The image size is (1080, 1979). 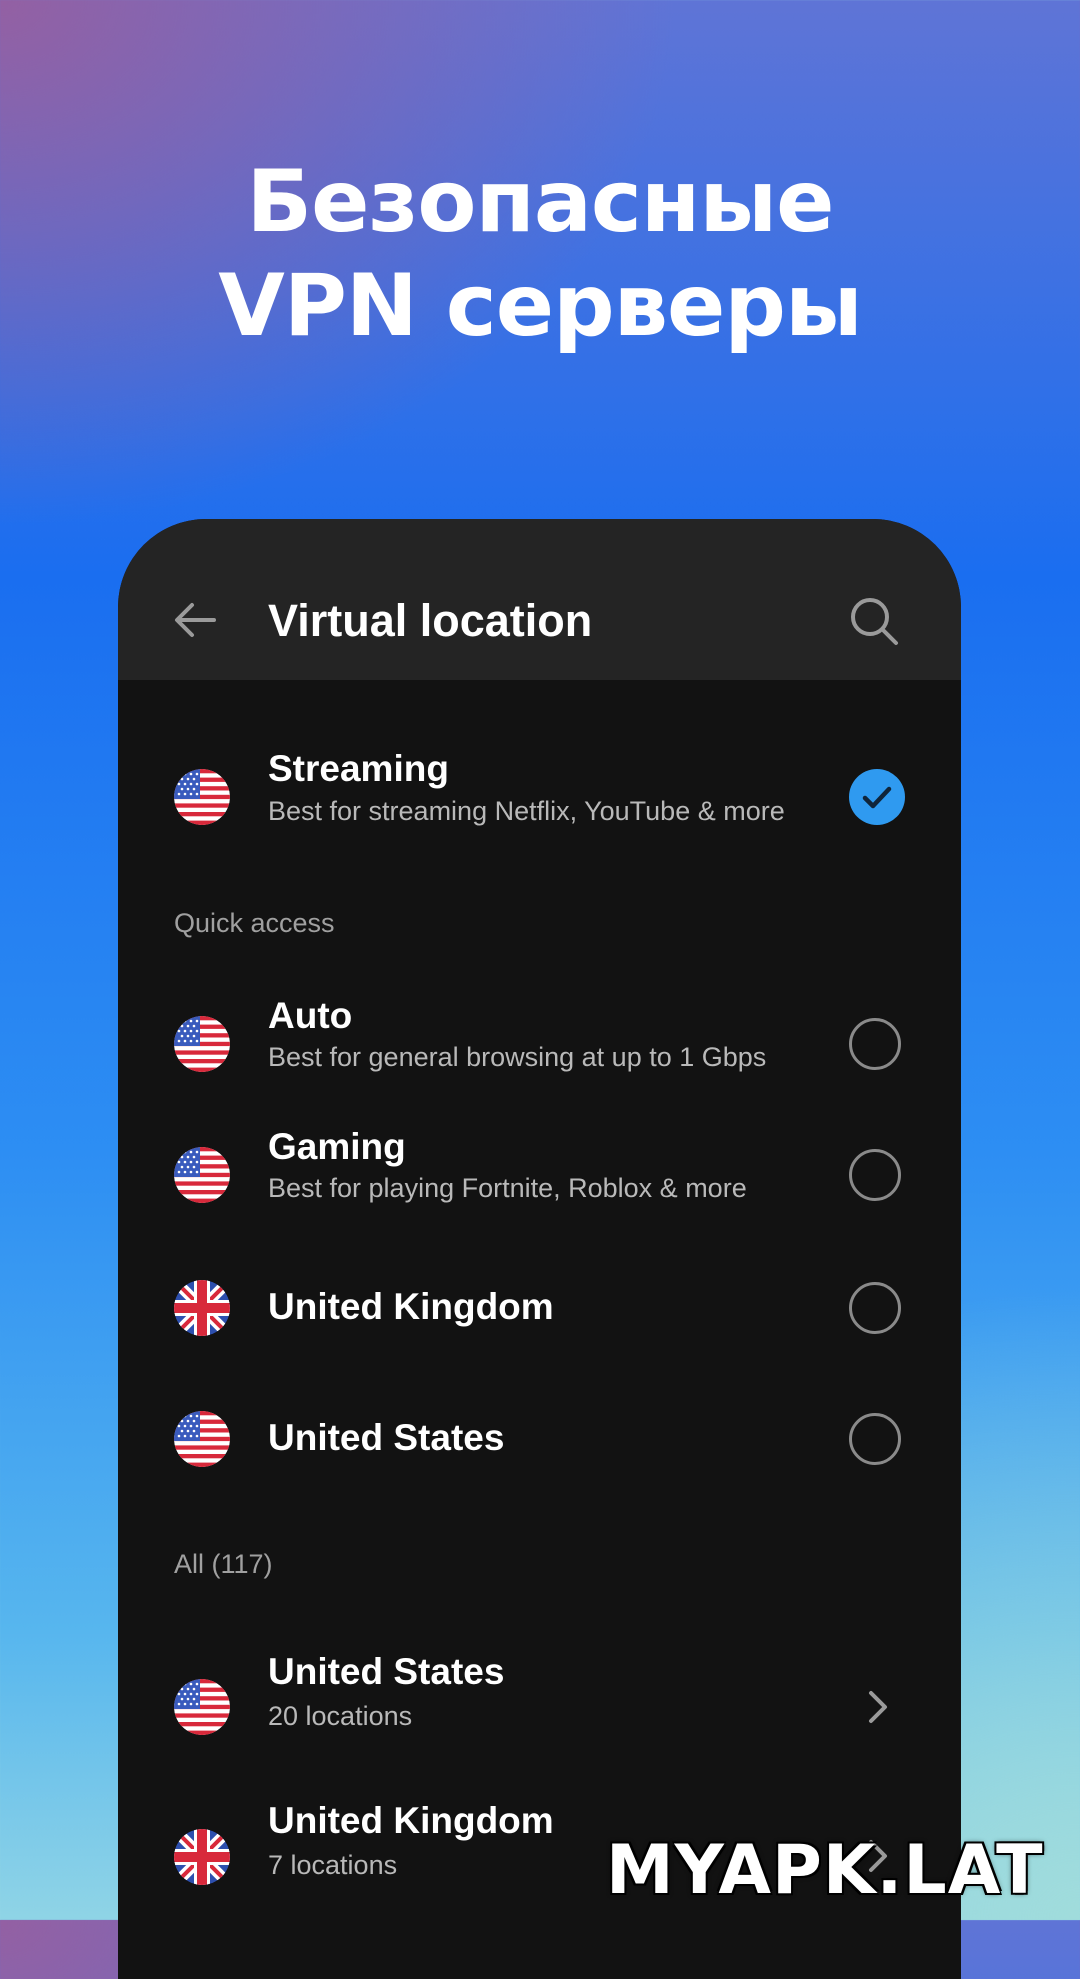 What do you see at coordinates (411, 1306) in the screenshot?
I see `location-title: United Kingdom` at bounding box center [411, 1306].